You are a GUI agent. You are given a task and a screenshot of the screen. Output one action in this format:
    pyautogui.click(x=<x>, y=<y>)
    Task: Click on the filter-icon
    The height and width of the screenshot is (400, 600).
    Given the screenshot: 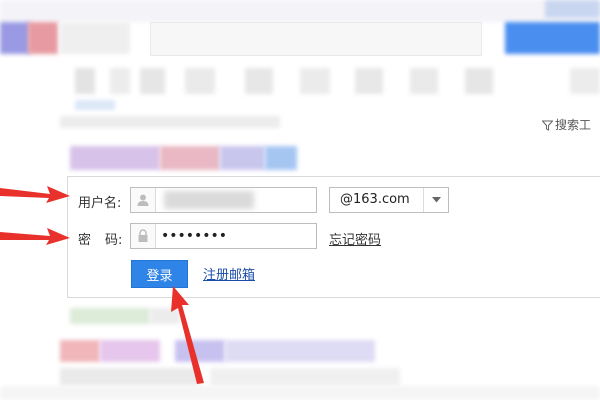 What is the action you would take?
    pyautogui.click(x=547, y=127)
    